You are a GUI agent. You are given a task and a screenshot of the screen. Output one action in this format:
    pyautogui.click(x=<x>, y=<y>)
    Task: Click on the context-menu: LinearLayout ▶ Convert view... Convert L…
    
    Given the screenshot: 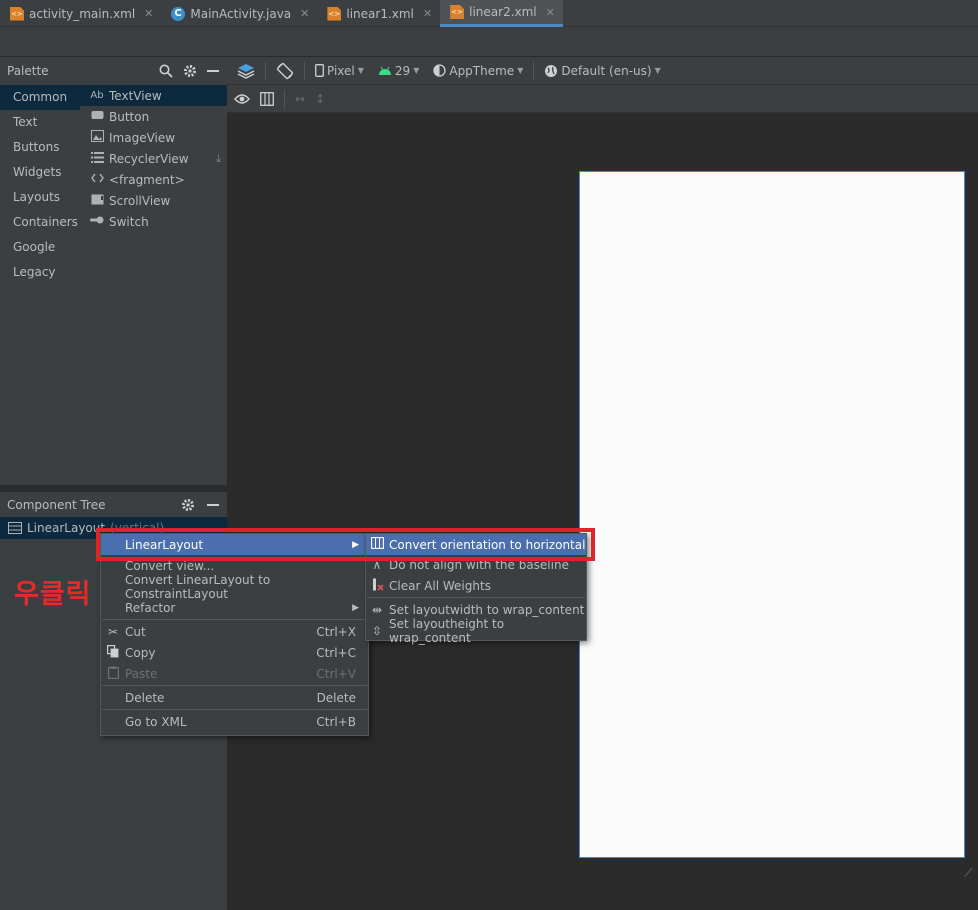 What is the action you would take?
    pyautogui.click(x=234, y=634)
    